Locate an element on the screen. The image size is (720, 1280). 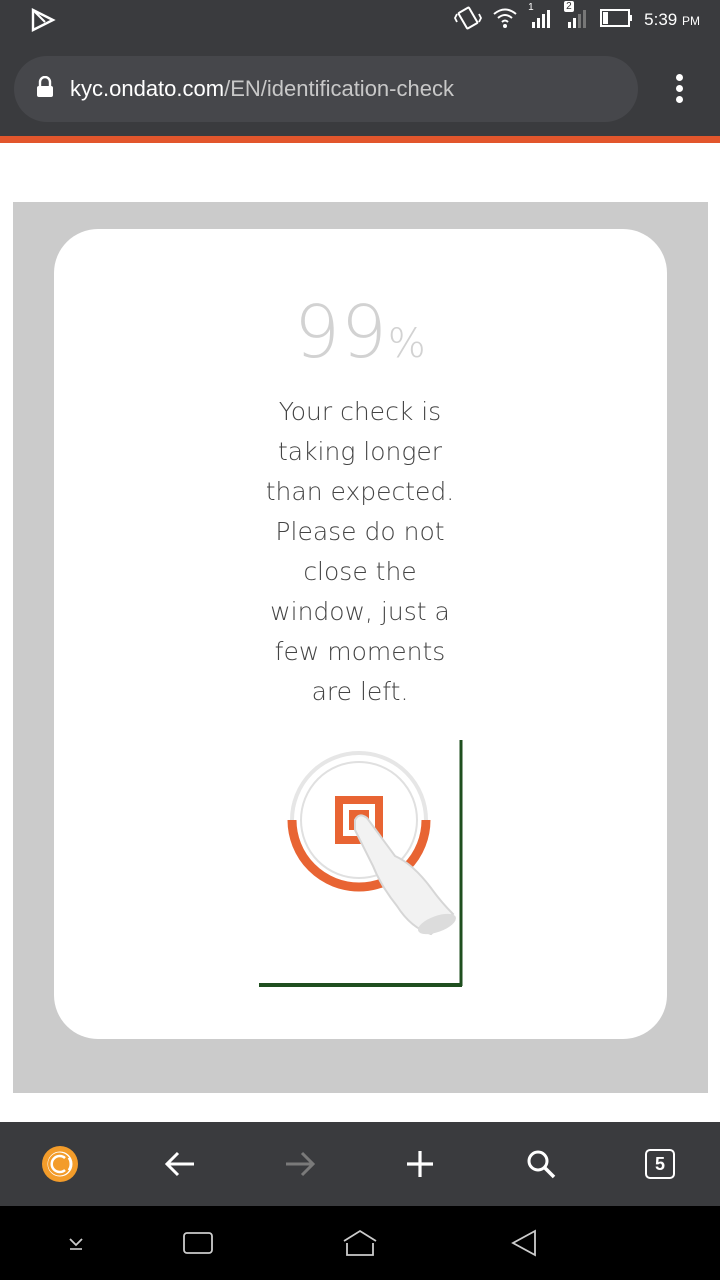
status-time: 5:39 PM is located at coordinates (672, 19).